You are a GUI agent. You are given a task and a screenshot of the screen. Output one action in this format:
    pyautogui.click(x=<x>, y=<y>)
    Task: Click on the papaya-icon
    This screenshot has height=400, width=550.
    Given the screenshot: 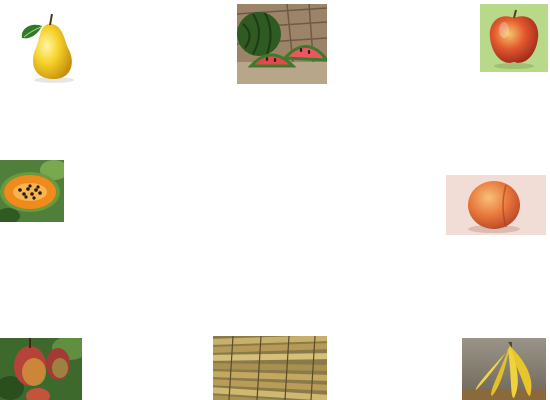 What is the action you would take?
    pyautogui.click(x=32, y=191)
    